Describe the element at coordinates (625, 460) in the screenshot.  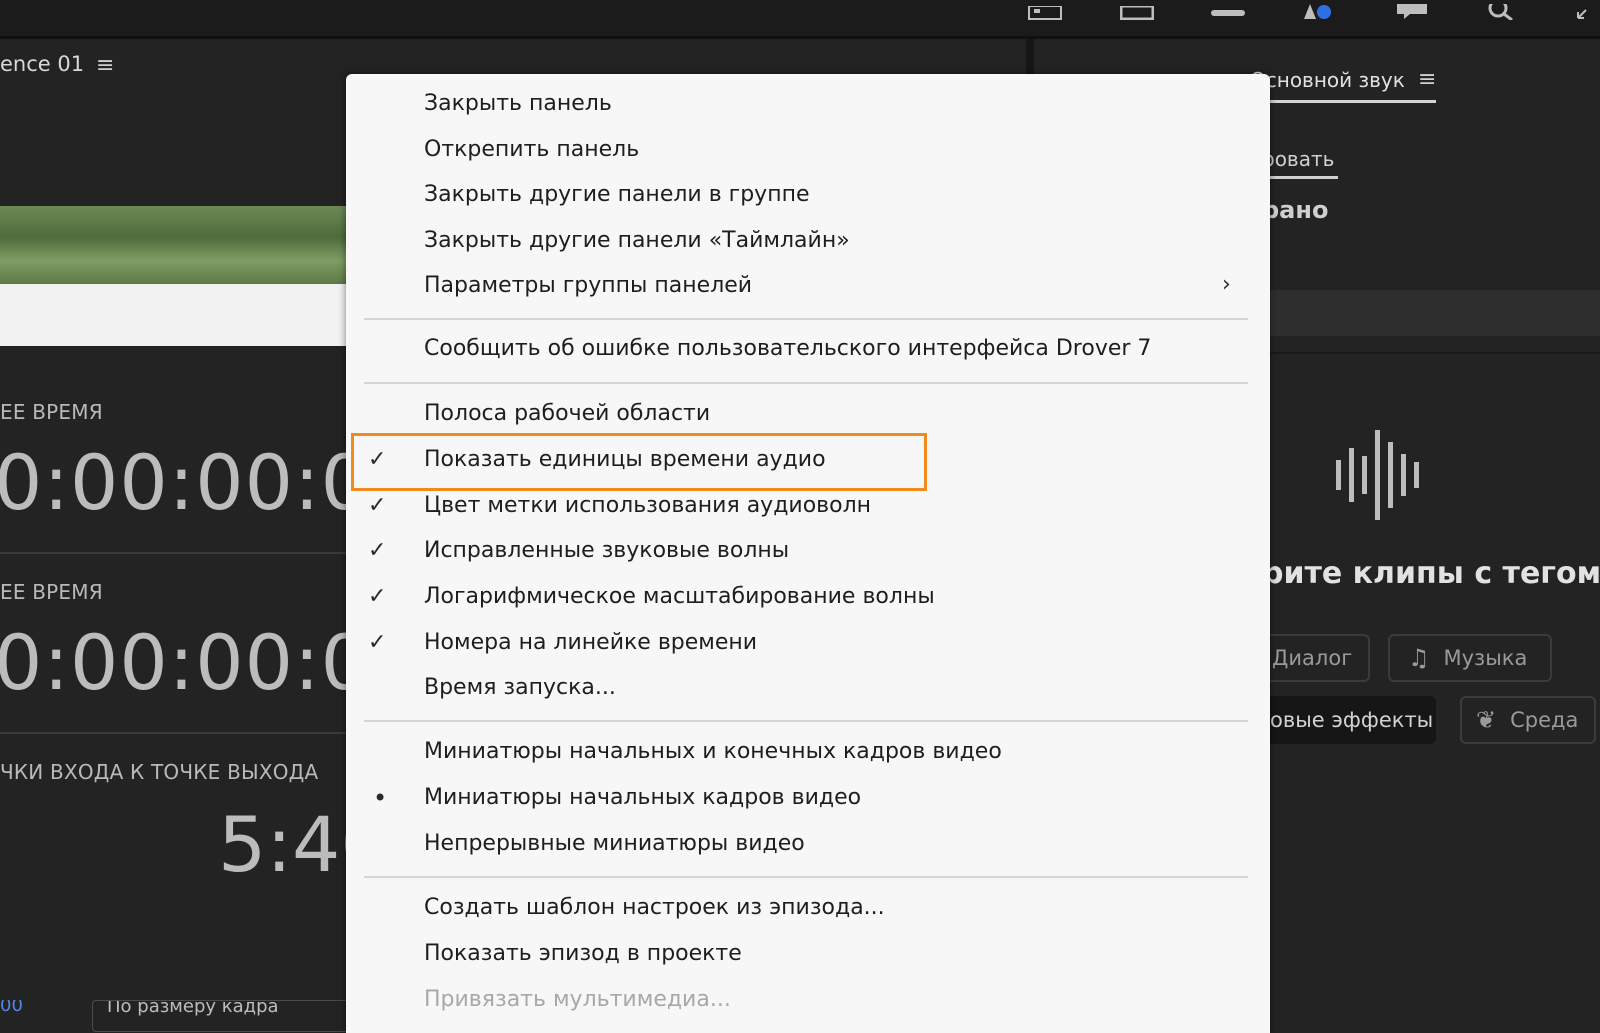
I see `menu-item-show-audio-time-units: Показать единицы времени аудио` at that location.